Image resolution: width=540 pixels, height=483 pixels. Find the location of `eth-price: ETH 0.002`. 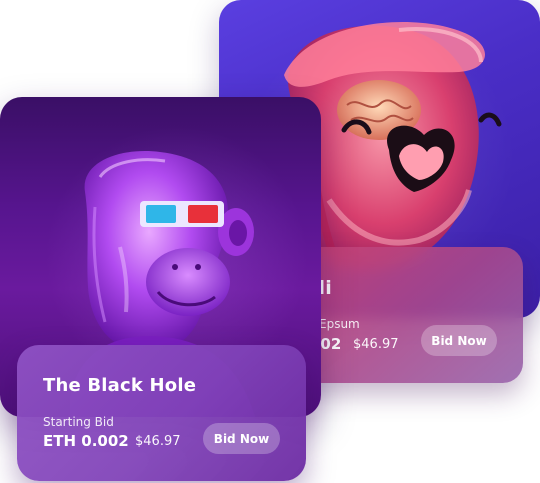

eth-price: ETH 0.002 is located at coordinates (86, 441).